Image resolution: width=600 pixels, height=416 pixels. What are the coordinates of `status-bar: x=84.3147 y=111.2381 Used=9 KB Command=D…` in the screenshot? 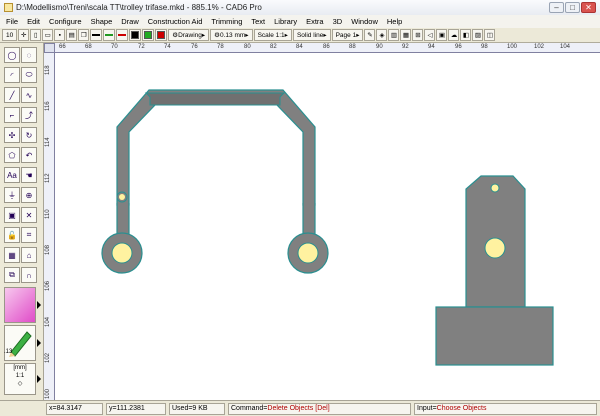 It's located at (300, 408).